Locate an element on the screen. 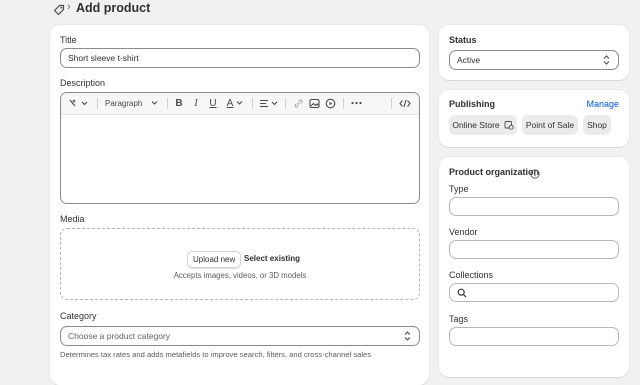 This screenshot has width=640, height=385. collections-search-field is located at coordinates (534, 292).